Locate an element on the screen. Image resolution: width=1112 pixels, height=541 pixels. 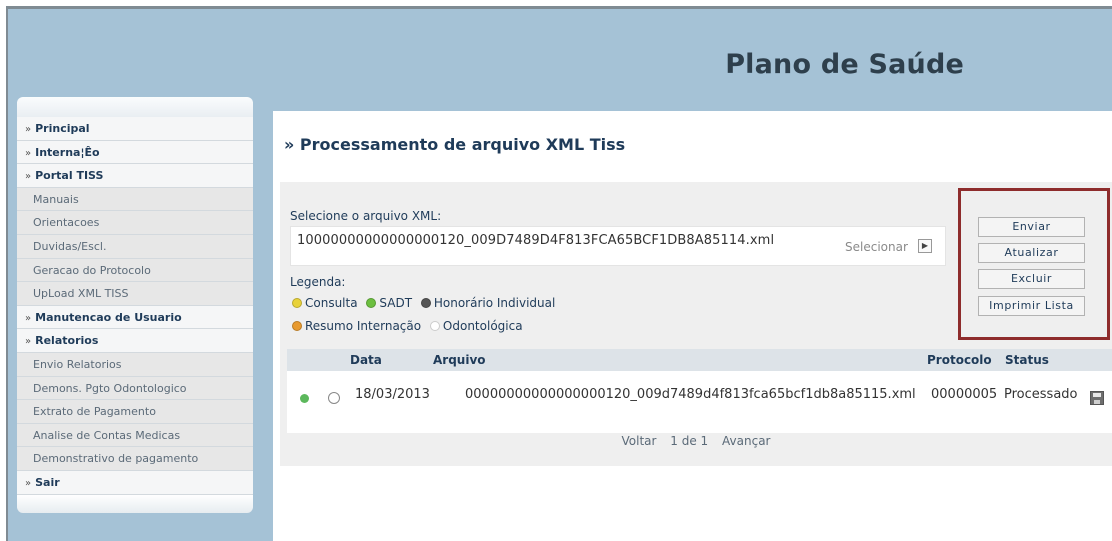
sidebar-item-sair: » Sair is located at coordinates (135, 482).